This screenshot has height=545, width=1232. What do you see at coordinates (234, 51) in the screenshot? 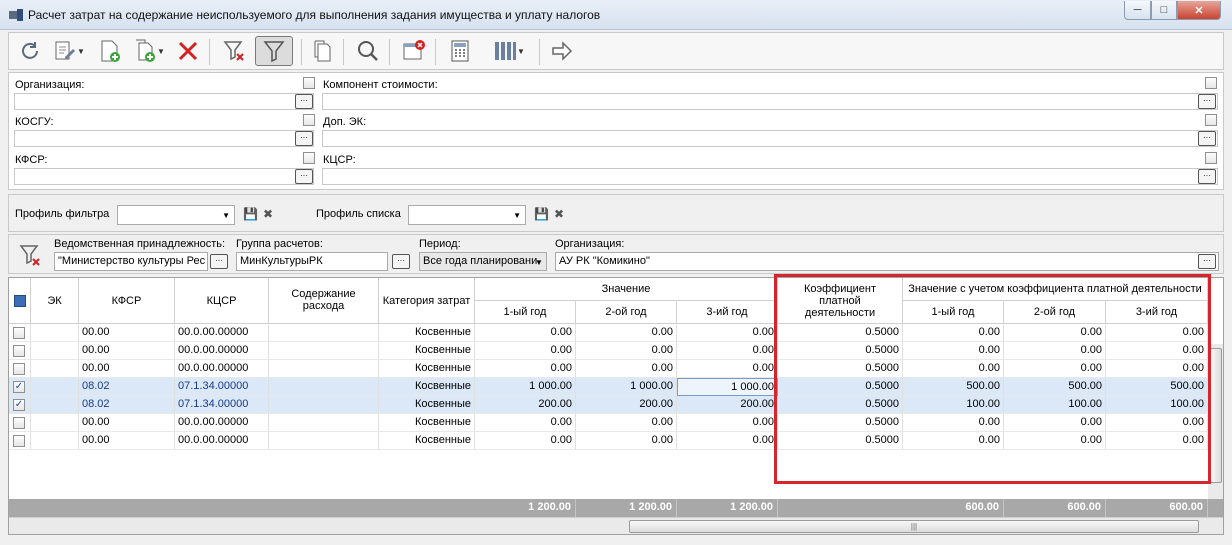
I see `clear-filter-button` at bounding box center [234, 51].